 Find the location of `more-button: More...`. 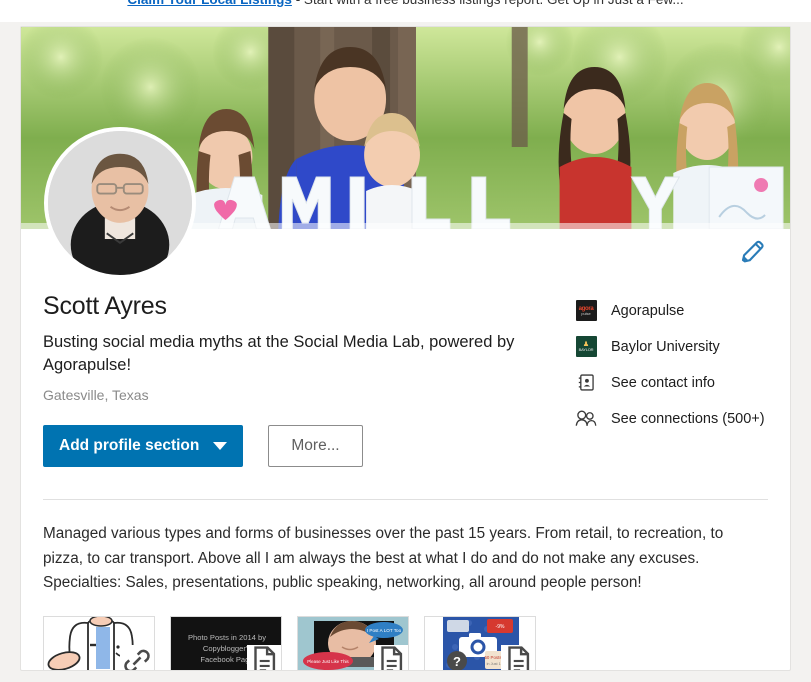

more-button: More... is located at coordinates (315, 445).